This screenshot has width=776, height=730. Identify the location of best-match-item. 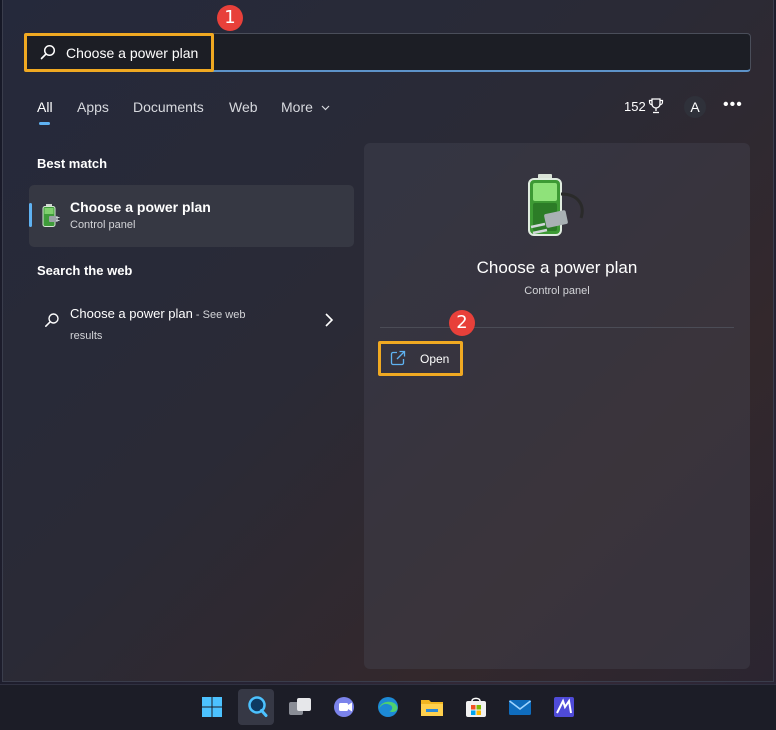
(191, 216).